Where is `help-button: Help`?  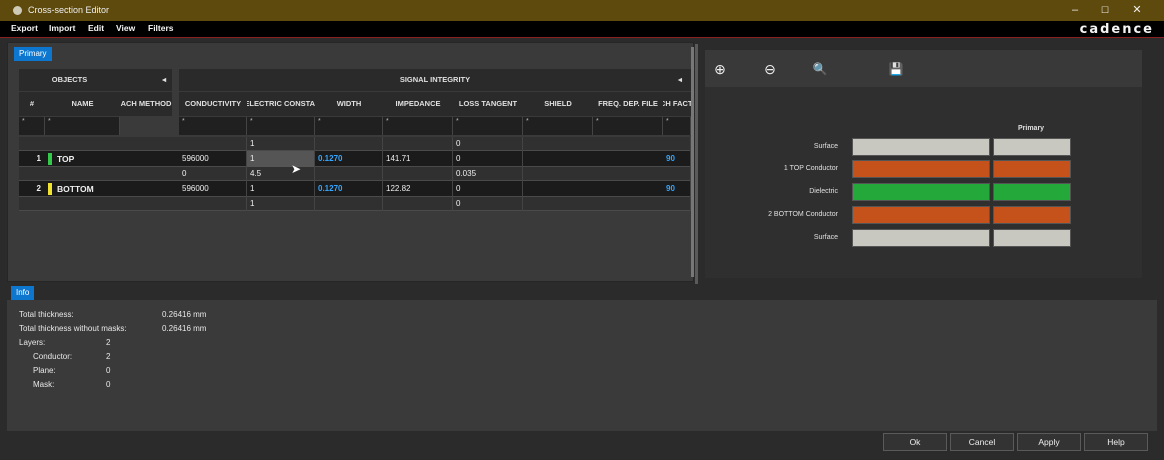 help-button: Help is located at coordinates (1116, 442).